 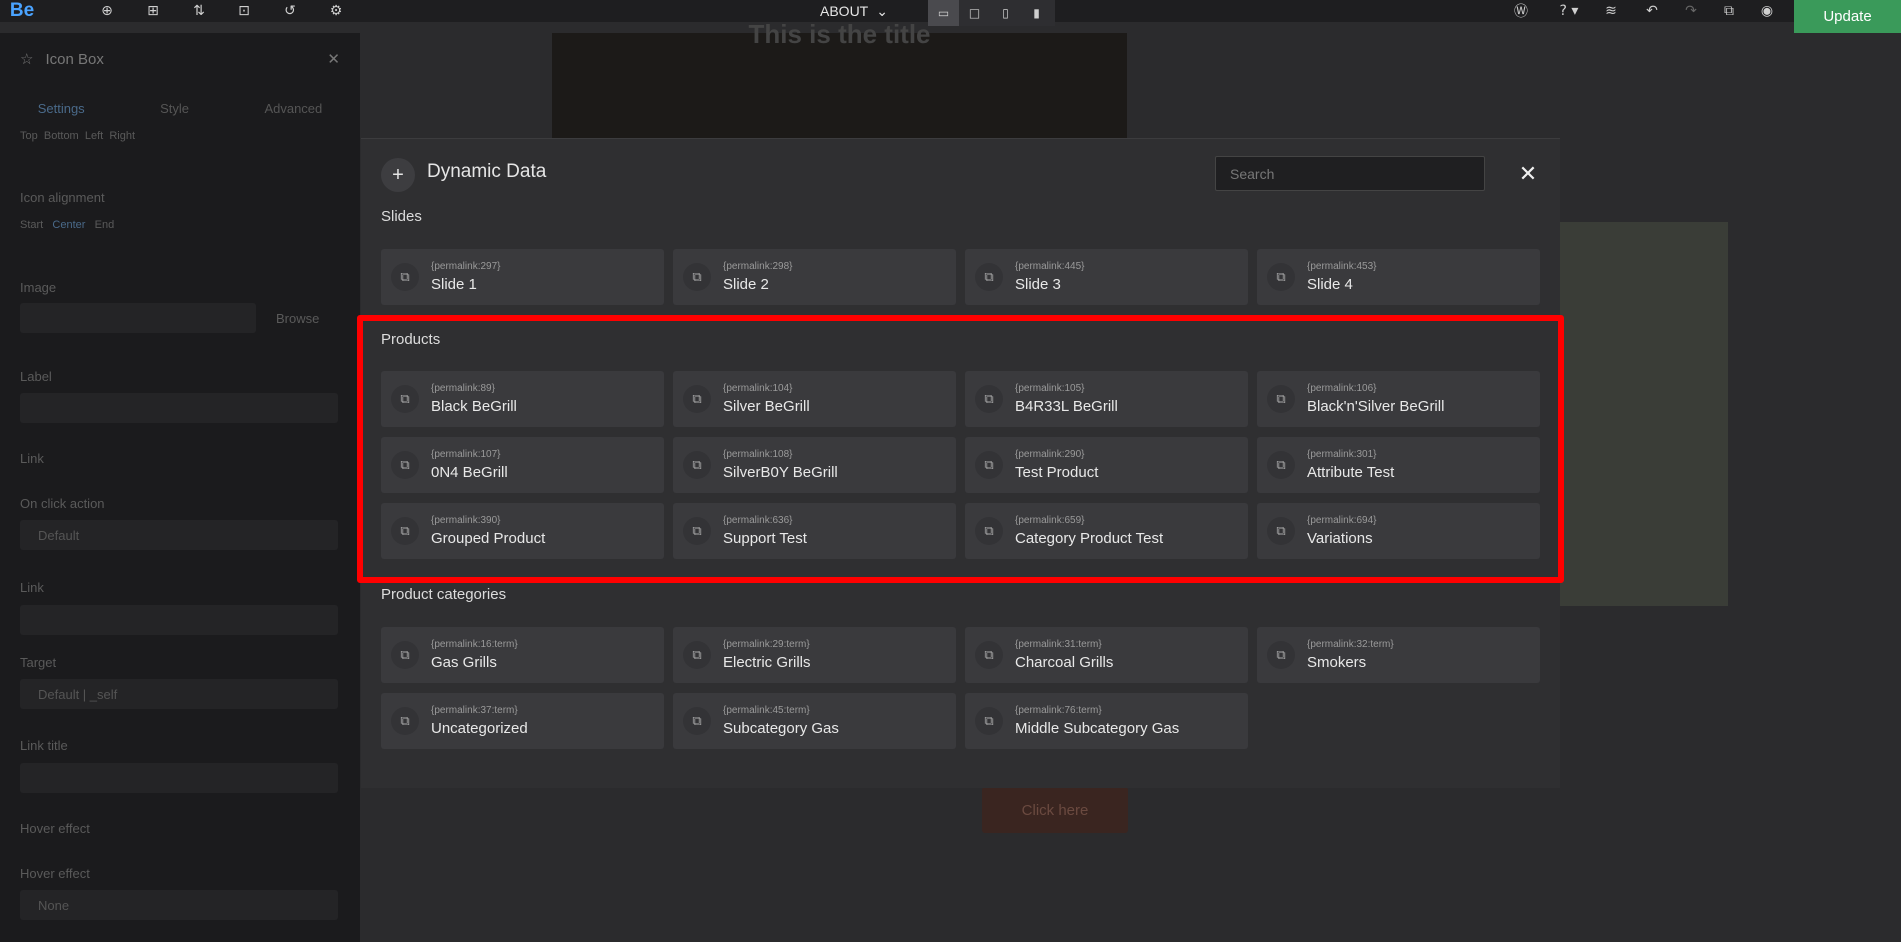 What do you see at coordinates (1050, 388) in the screenshot?
I see `card-code: {permalink:105}` at bounding box center [1050, 388].